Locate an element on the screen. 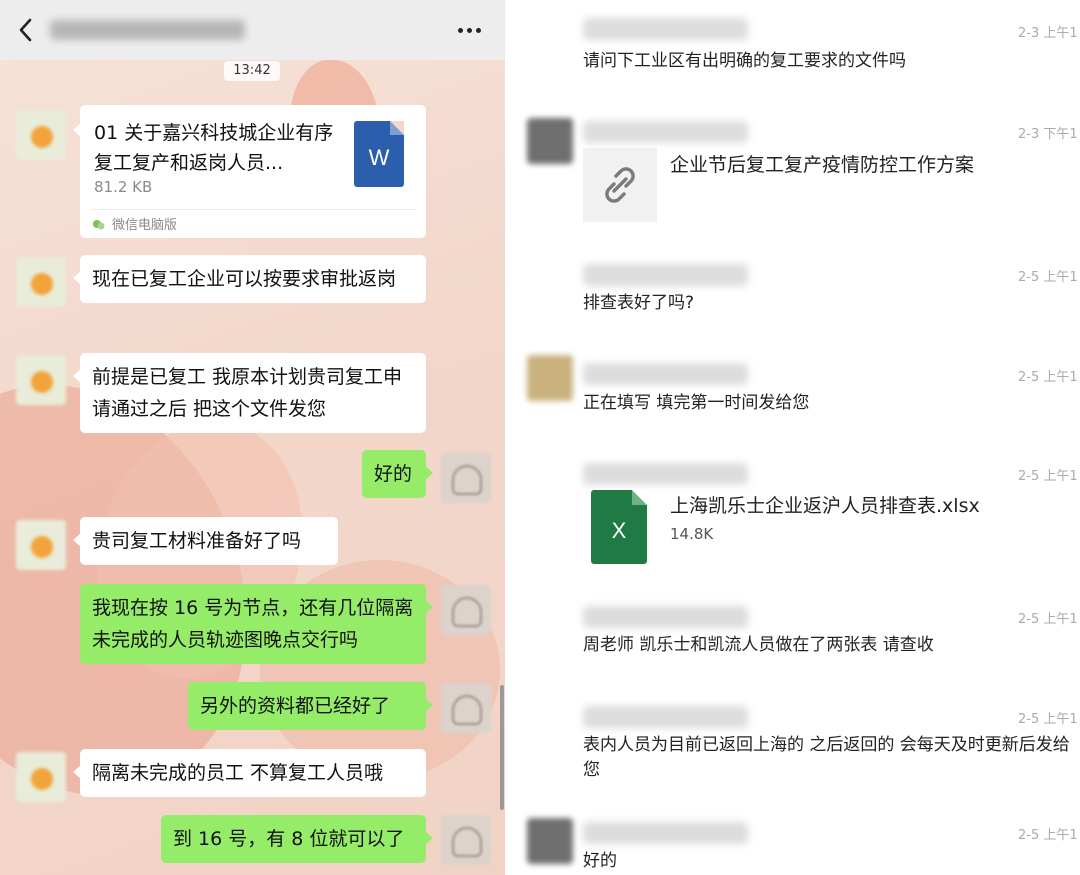  more-options-icon is located at coordinates (470, 30).